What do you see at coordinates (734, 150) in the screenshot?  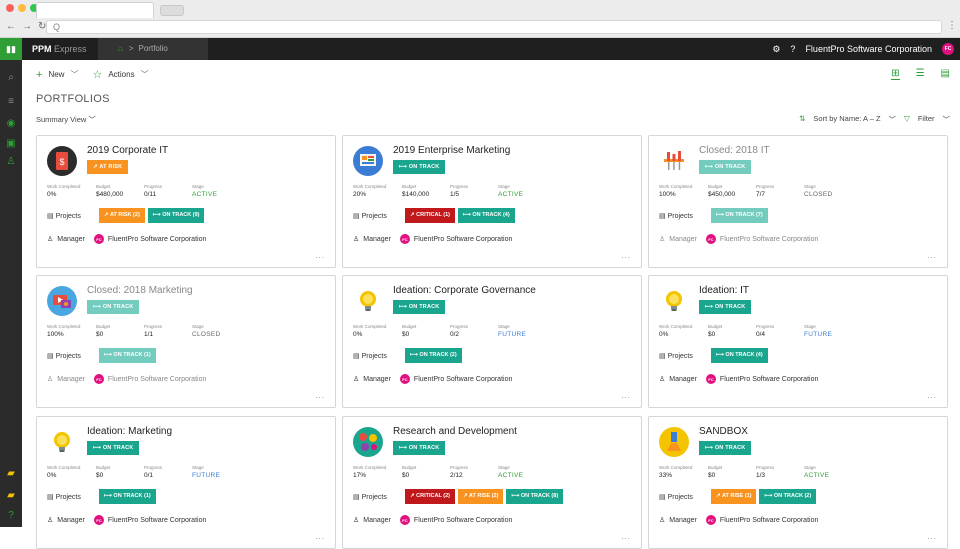 I see `card-title: Closed: 2018 IT` at bounding box center [734, 150].